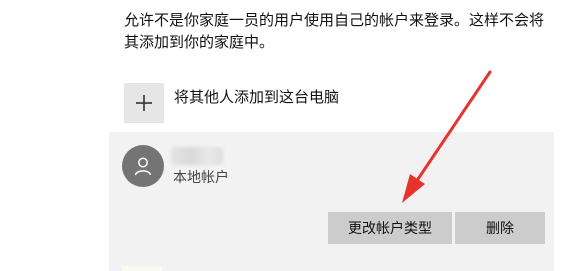 The image size is (564, 271). What do you see at coordinates (143, 166) in the screenshot?
I see `person-icon` at bounding box center [143, 166].